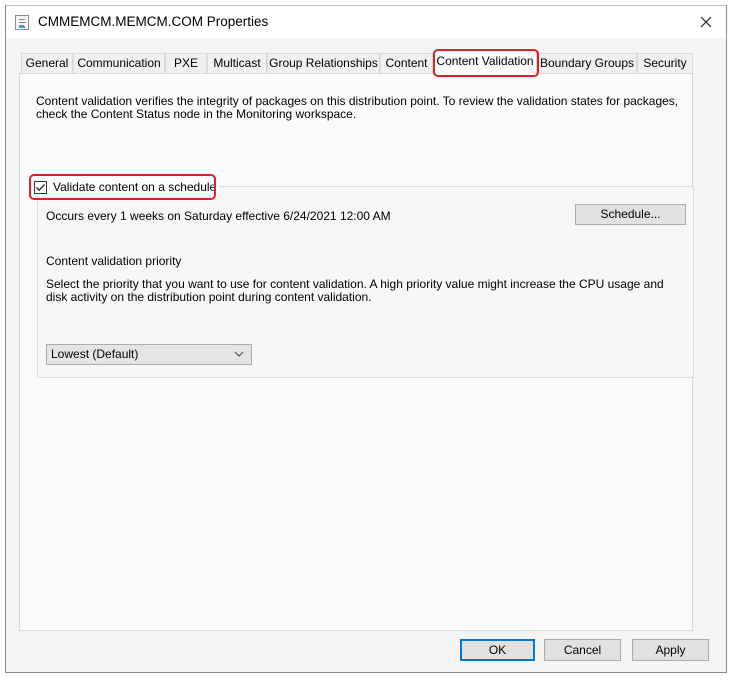 Image resolution: width=731 pixels, height=680 pixels. What do you see at coordinates (47, 63) in the screenshot?
I see `tab-general: General` at bounding box center [47, 63].